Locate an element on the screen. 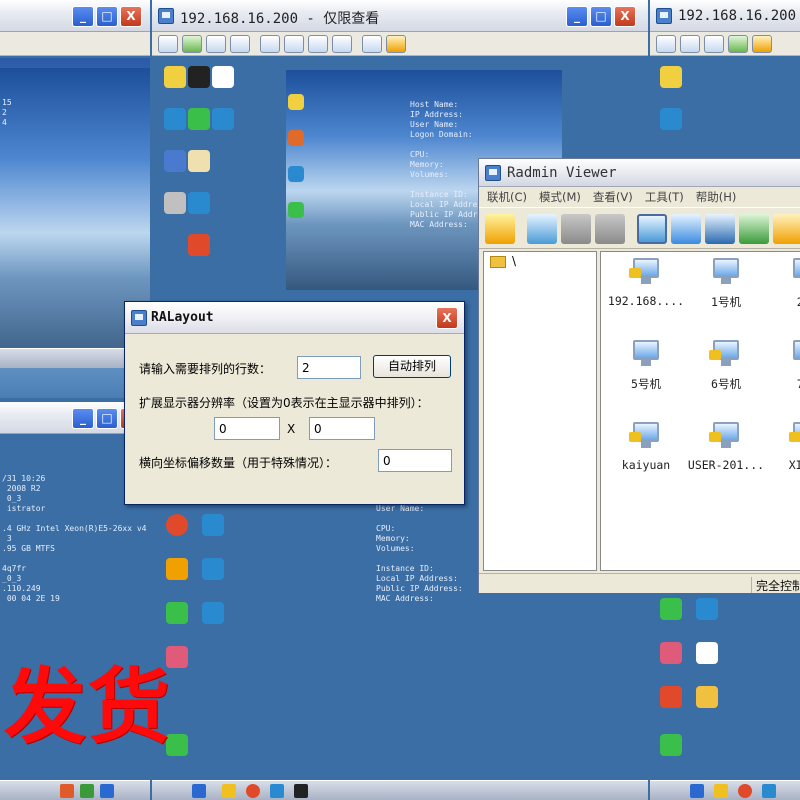 The width and height of the screenshot is (800, 800). menu-help: 帮助(H) is located at coordinates (716, 197).